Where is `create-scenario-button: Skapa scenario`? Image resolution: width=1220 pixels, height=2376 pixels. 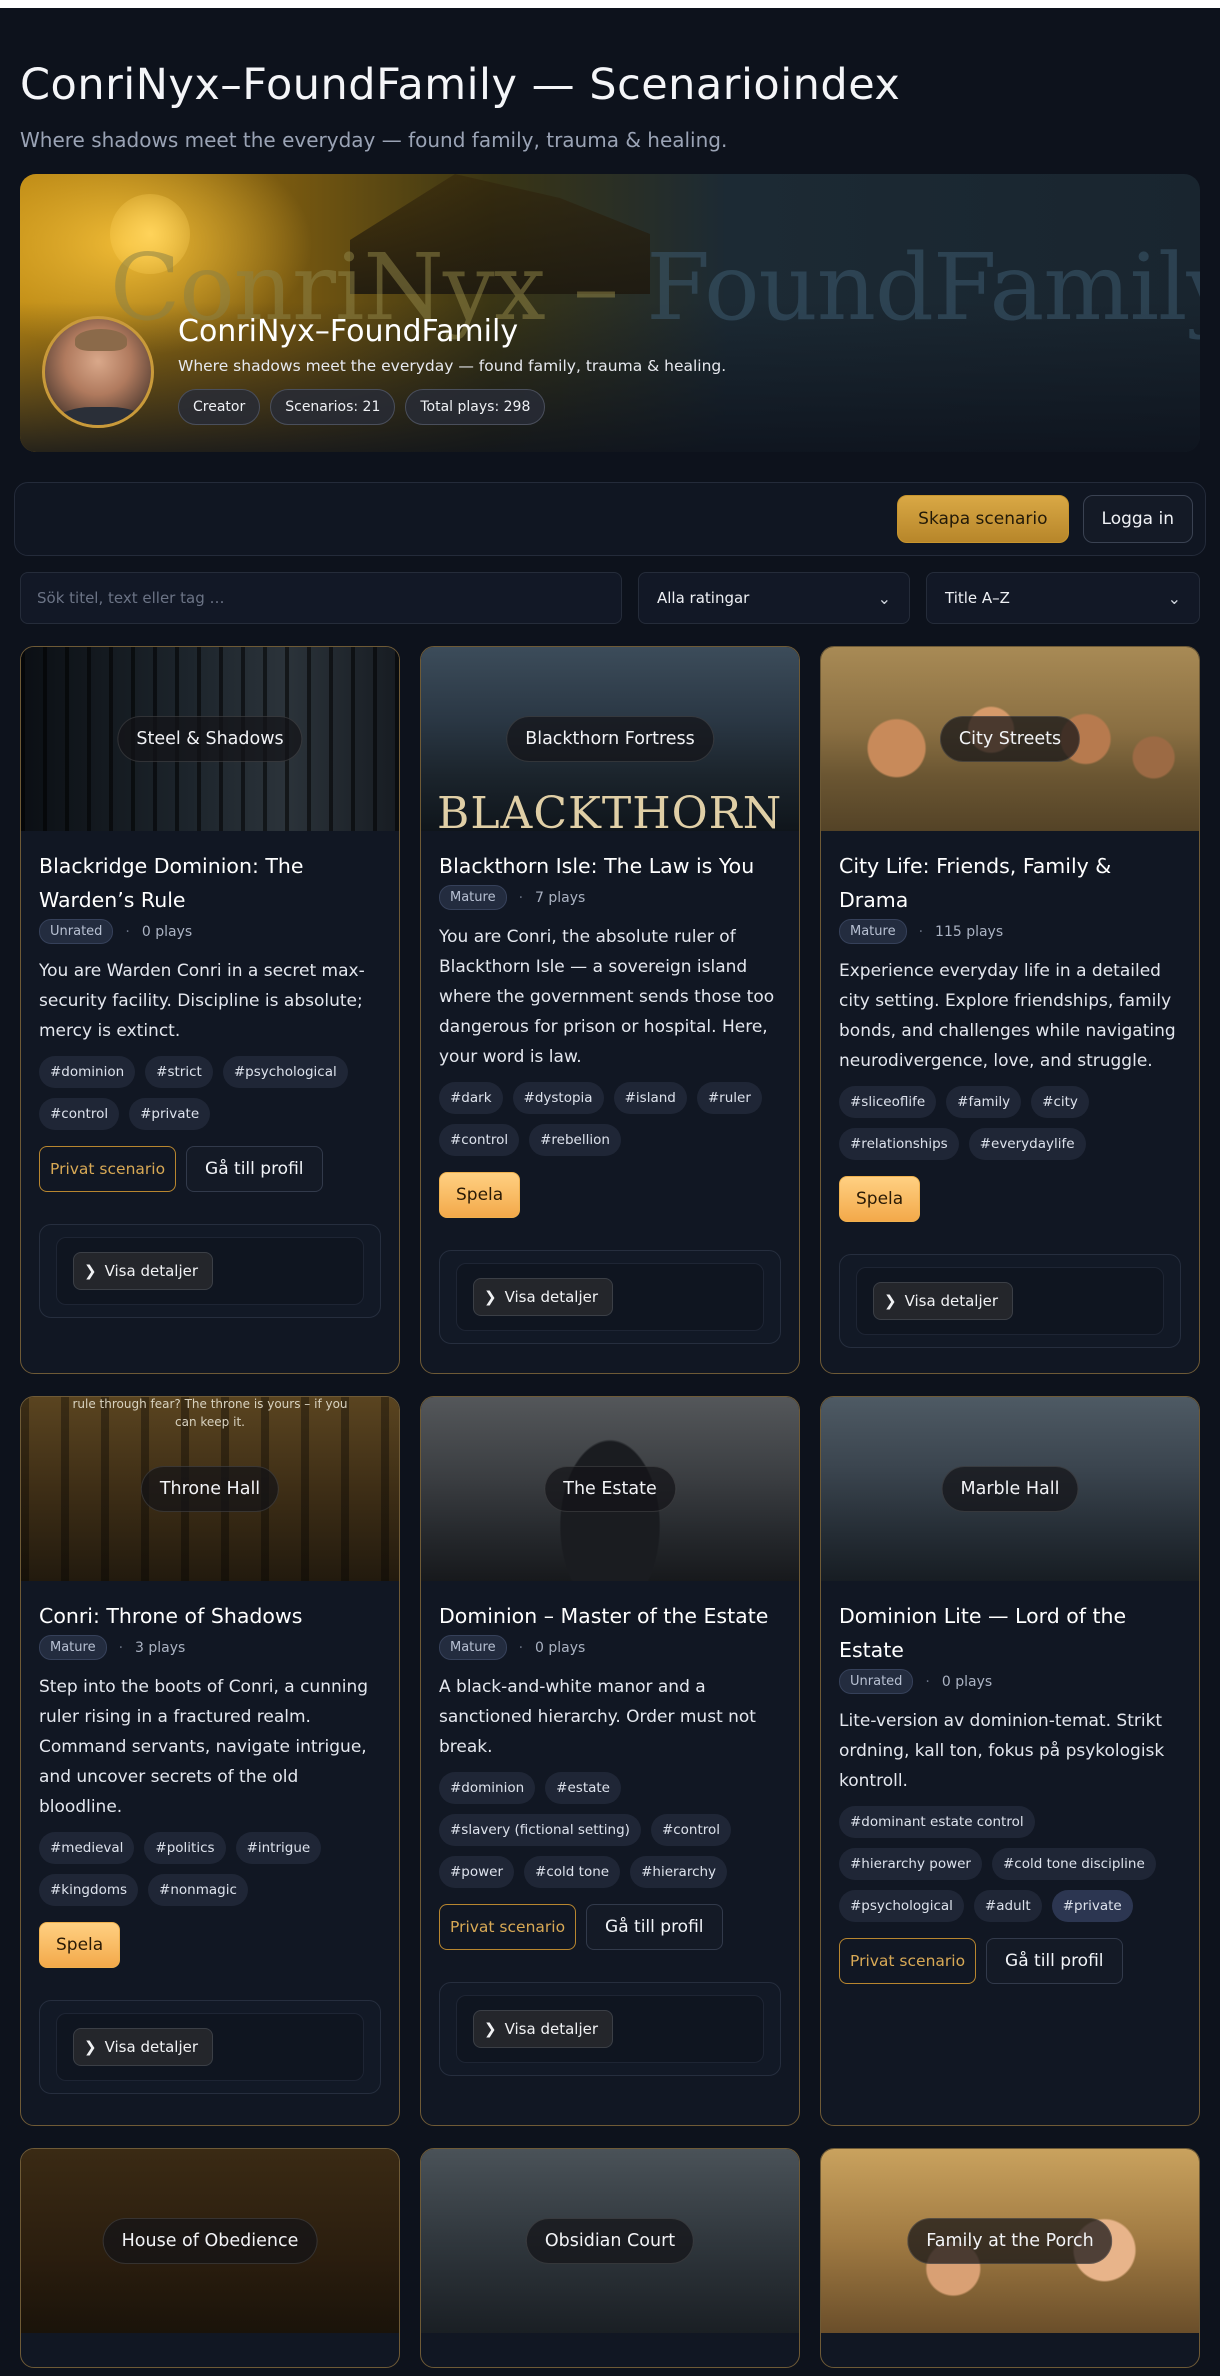
create-scenario-button: Skapa scenario is located at coordinates (983, 519).